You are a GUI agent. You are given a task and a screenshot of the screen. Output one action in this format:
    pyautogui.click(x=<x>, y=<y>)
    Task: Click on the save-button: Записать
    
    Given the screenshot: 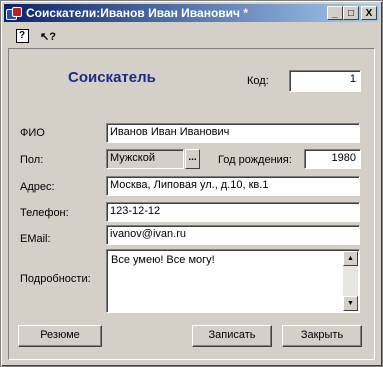 What is the action you would take?
    pyautogui.click(x=232, y=336)
    